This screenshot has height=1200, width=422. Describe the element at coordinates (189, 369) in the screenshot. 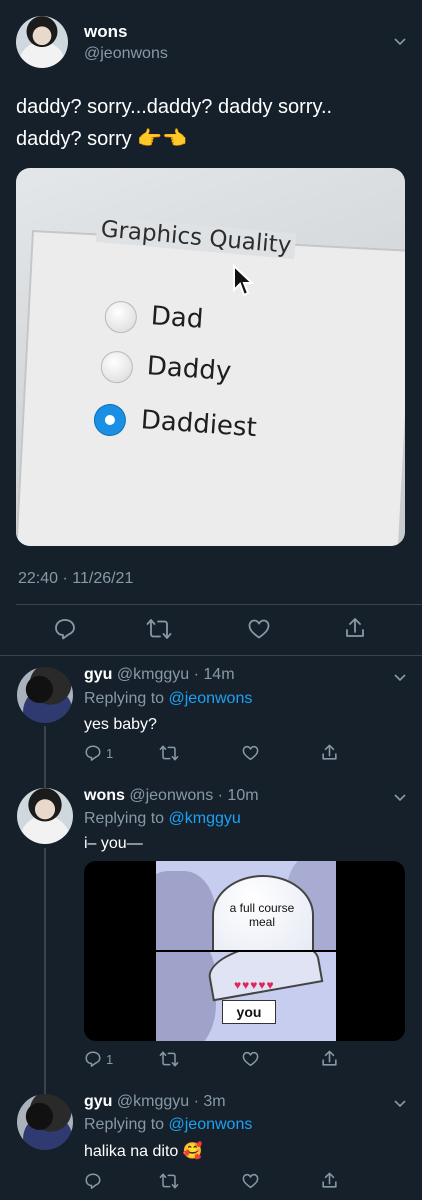

I see `radio-label: Daddy` at that location.